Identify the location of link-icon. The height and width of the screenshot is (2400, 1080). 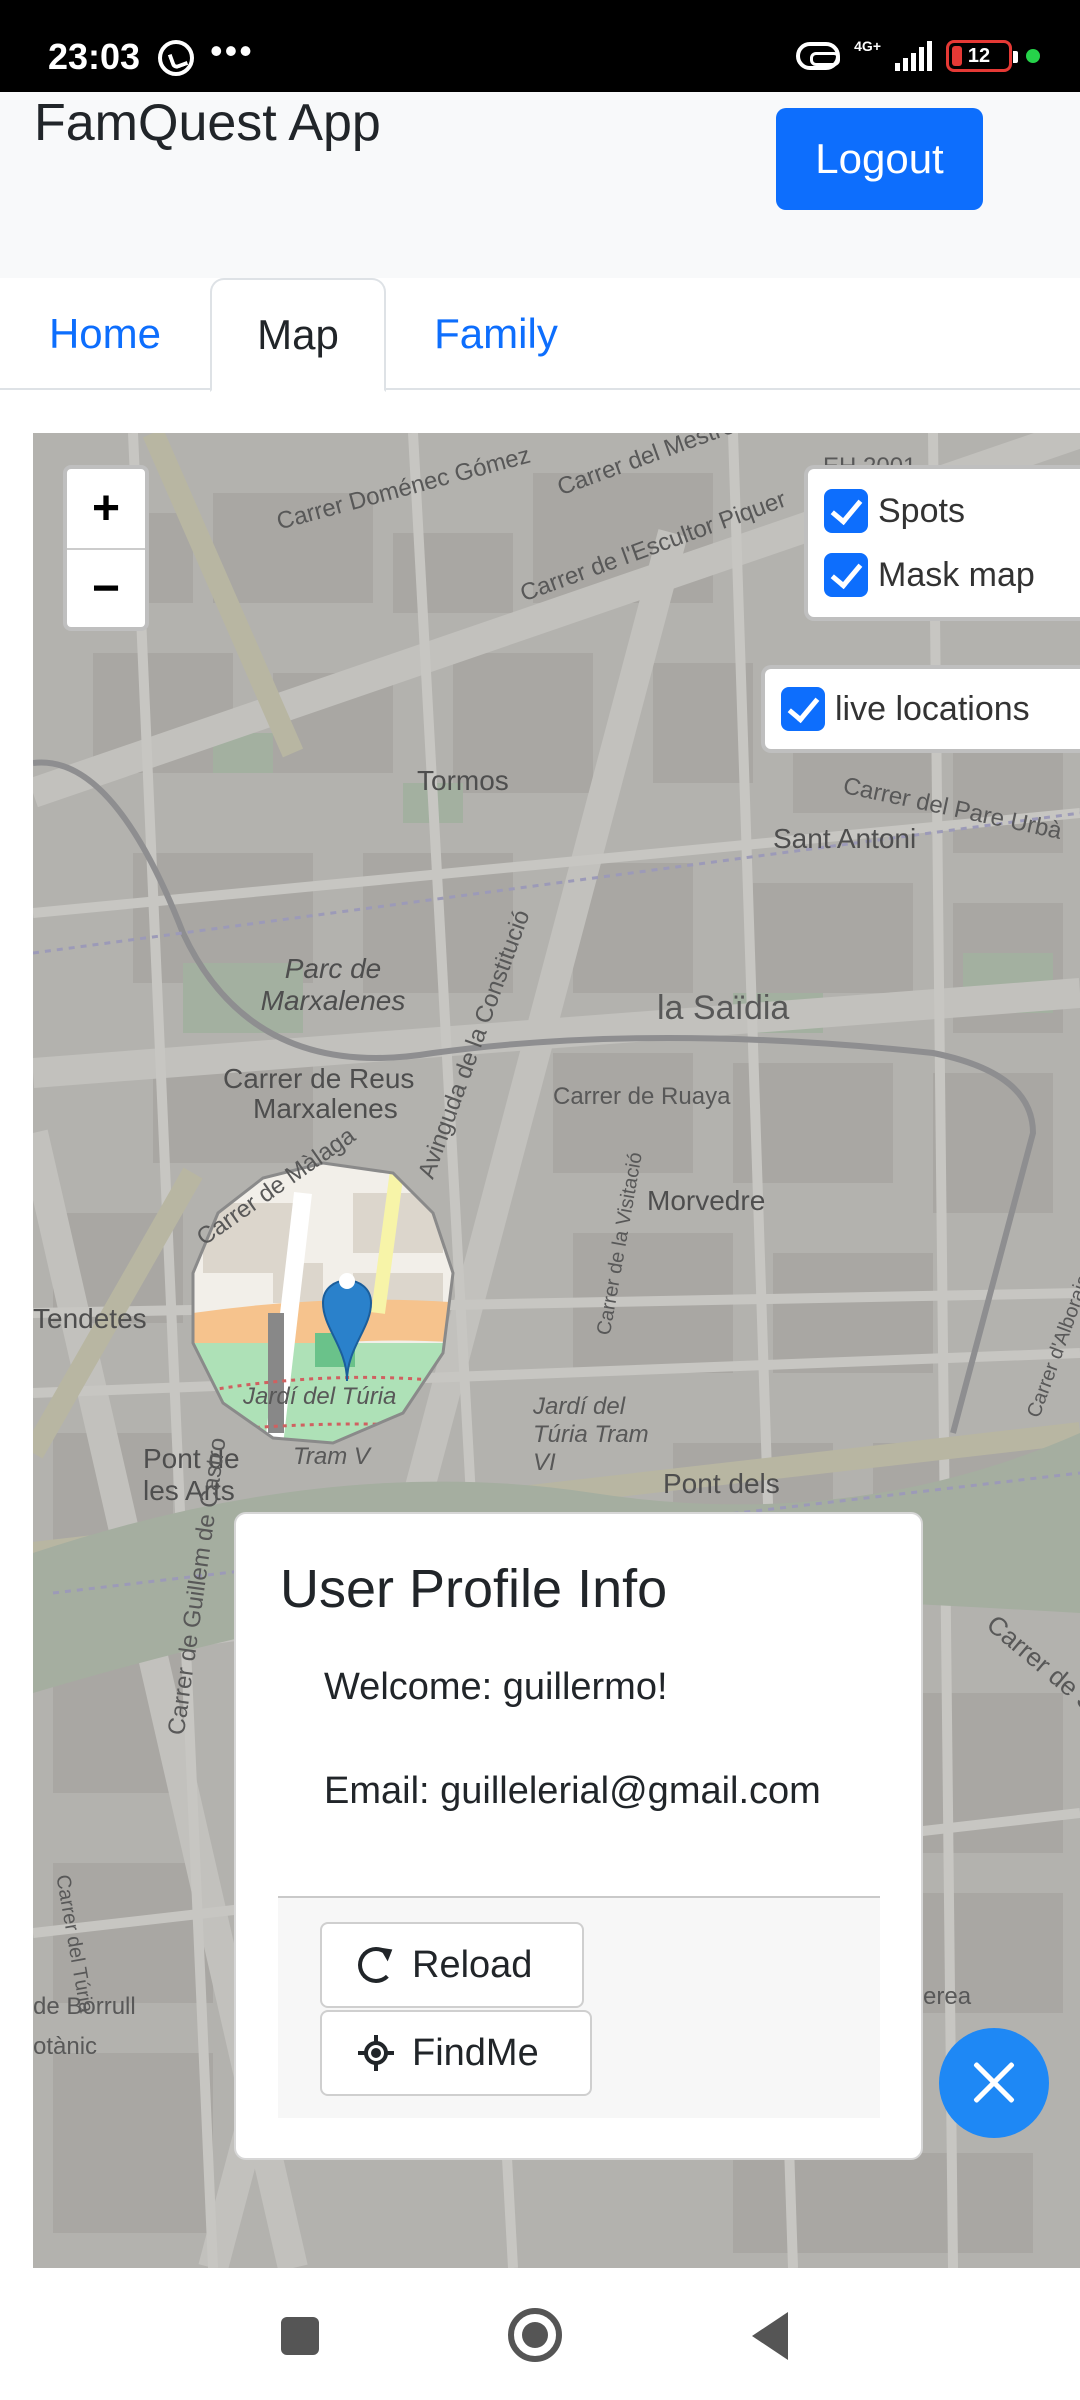
(818, 56).